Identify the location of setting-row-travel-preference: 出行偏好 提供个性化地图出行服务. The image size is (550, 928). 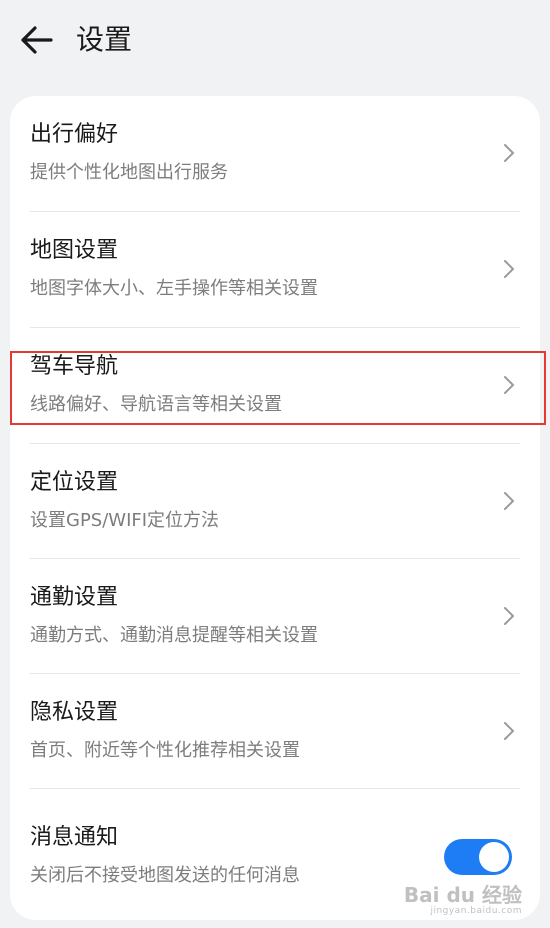
(275, 153).